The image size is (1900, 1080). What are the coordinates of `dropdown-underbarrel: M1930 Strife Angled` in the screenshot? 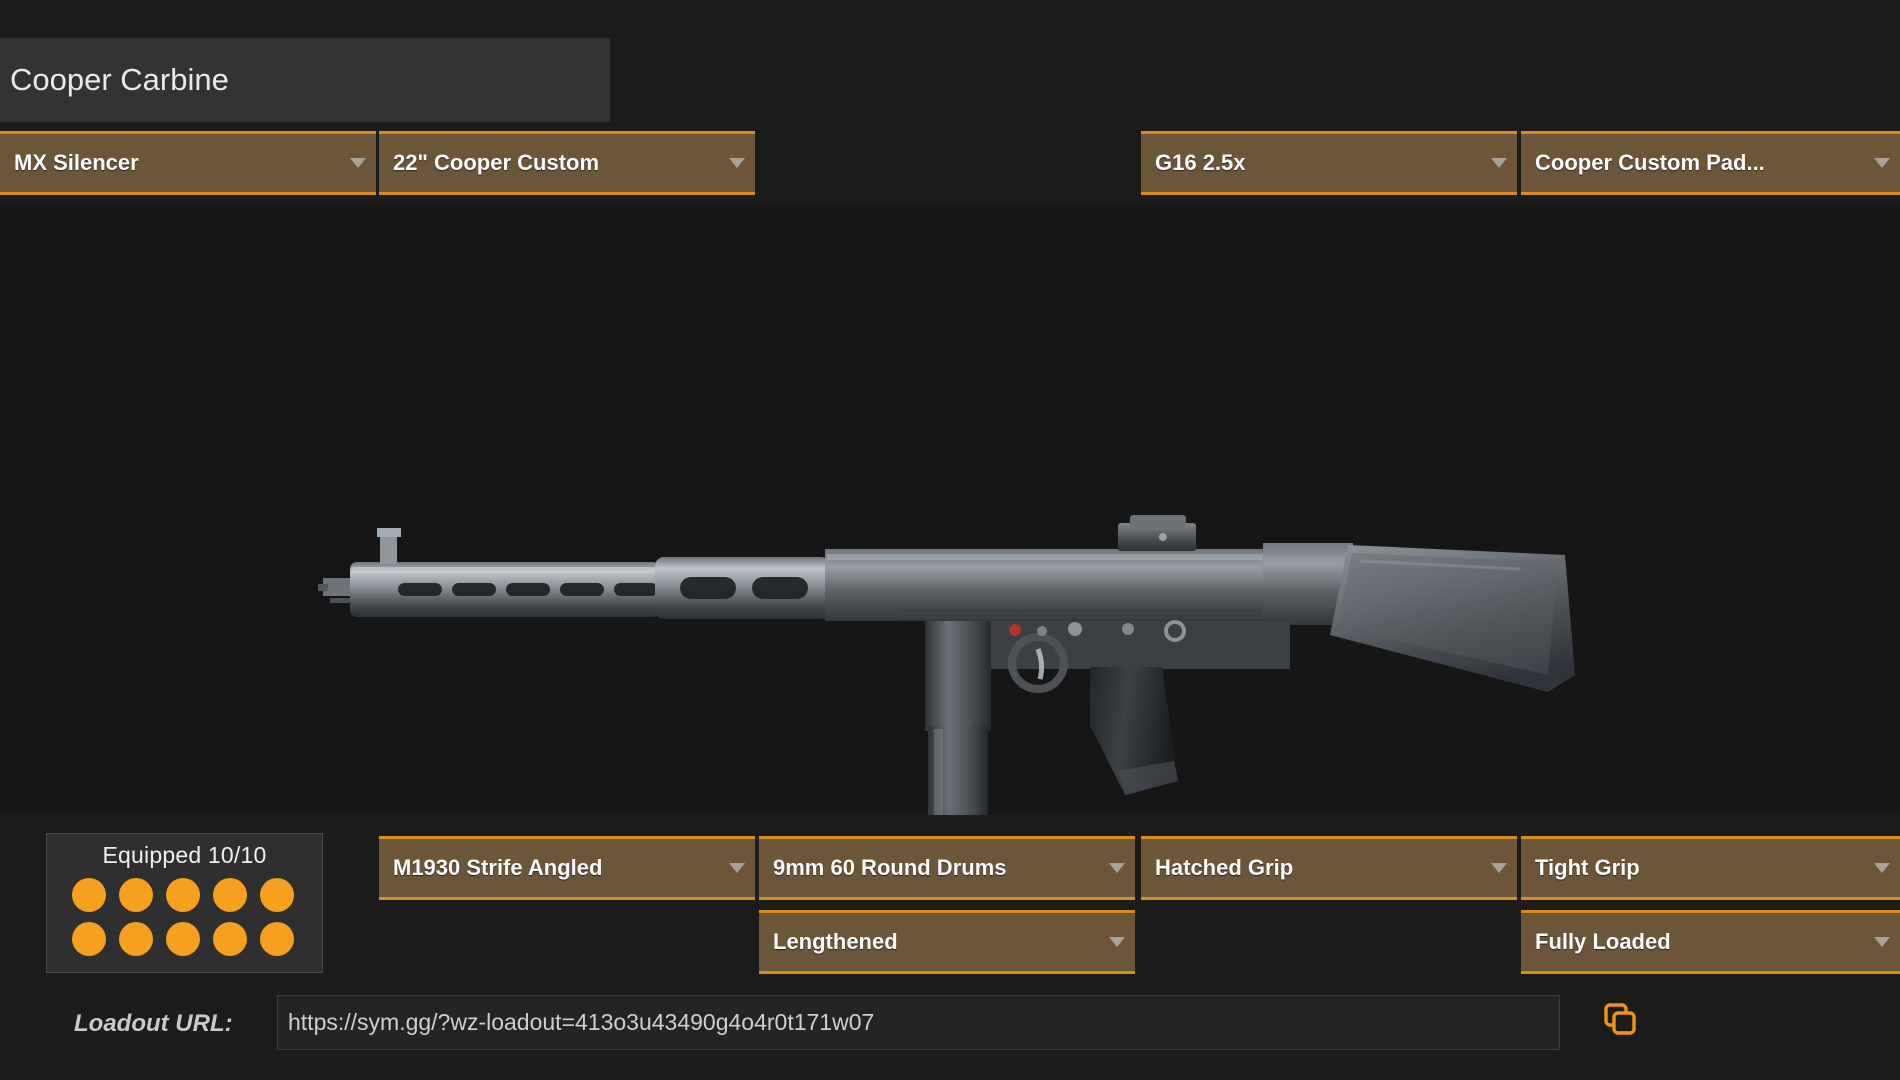 It's located at (567, 868).